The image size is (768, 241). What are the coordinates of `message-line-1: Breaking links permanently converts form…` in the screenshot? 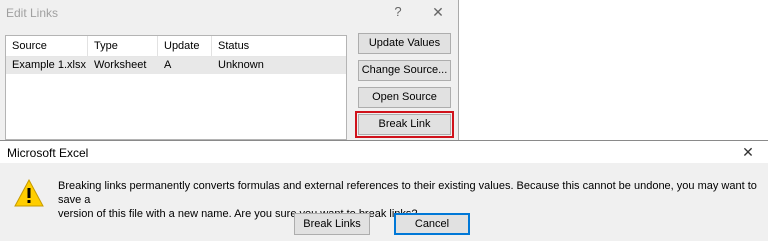 It's located at (407, 193).